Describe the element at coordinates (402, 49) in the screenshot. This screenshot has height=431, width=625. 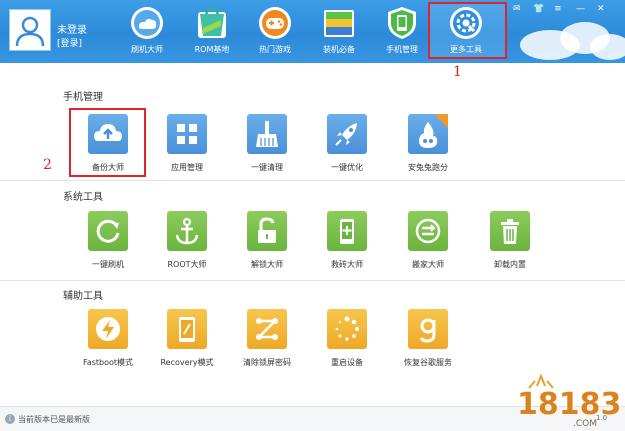
I see `nav-label: 手机管理` at that location.